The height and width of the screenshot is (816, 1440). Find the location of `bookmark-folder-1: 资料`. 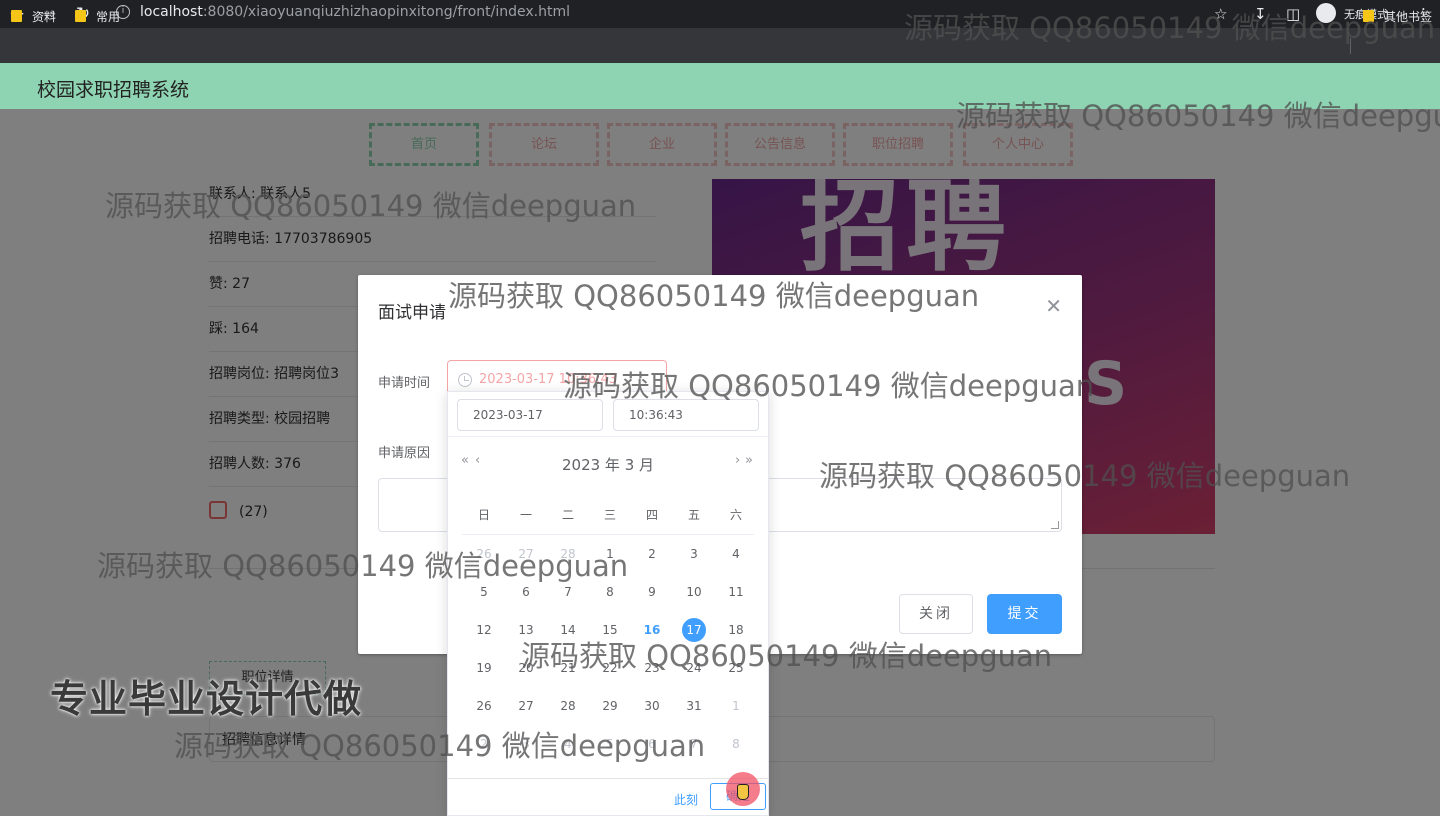

bookmark-folder-1: 资料 is located at coordinates (33, 17).